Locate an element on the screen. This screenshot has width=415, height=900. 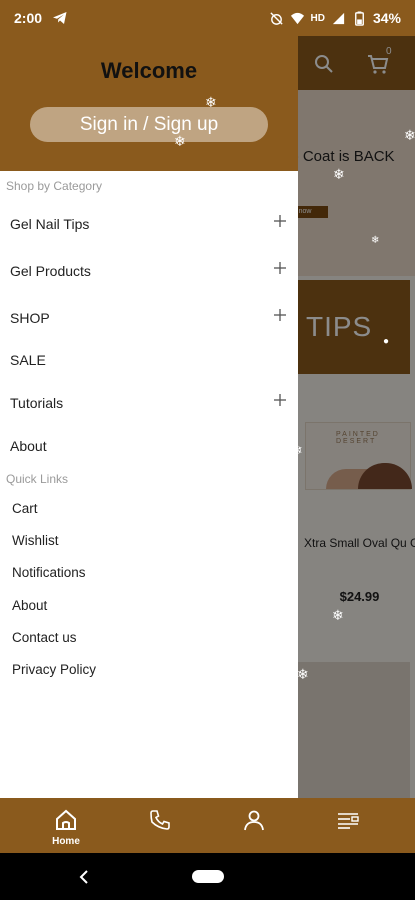
category-label: Tutorials is located at coordinates (37, 403).